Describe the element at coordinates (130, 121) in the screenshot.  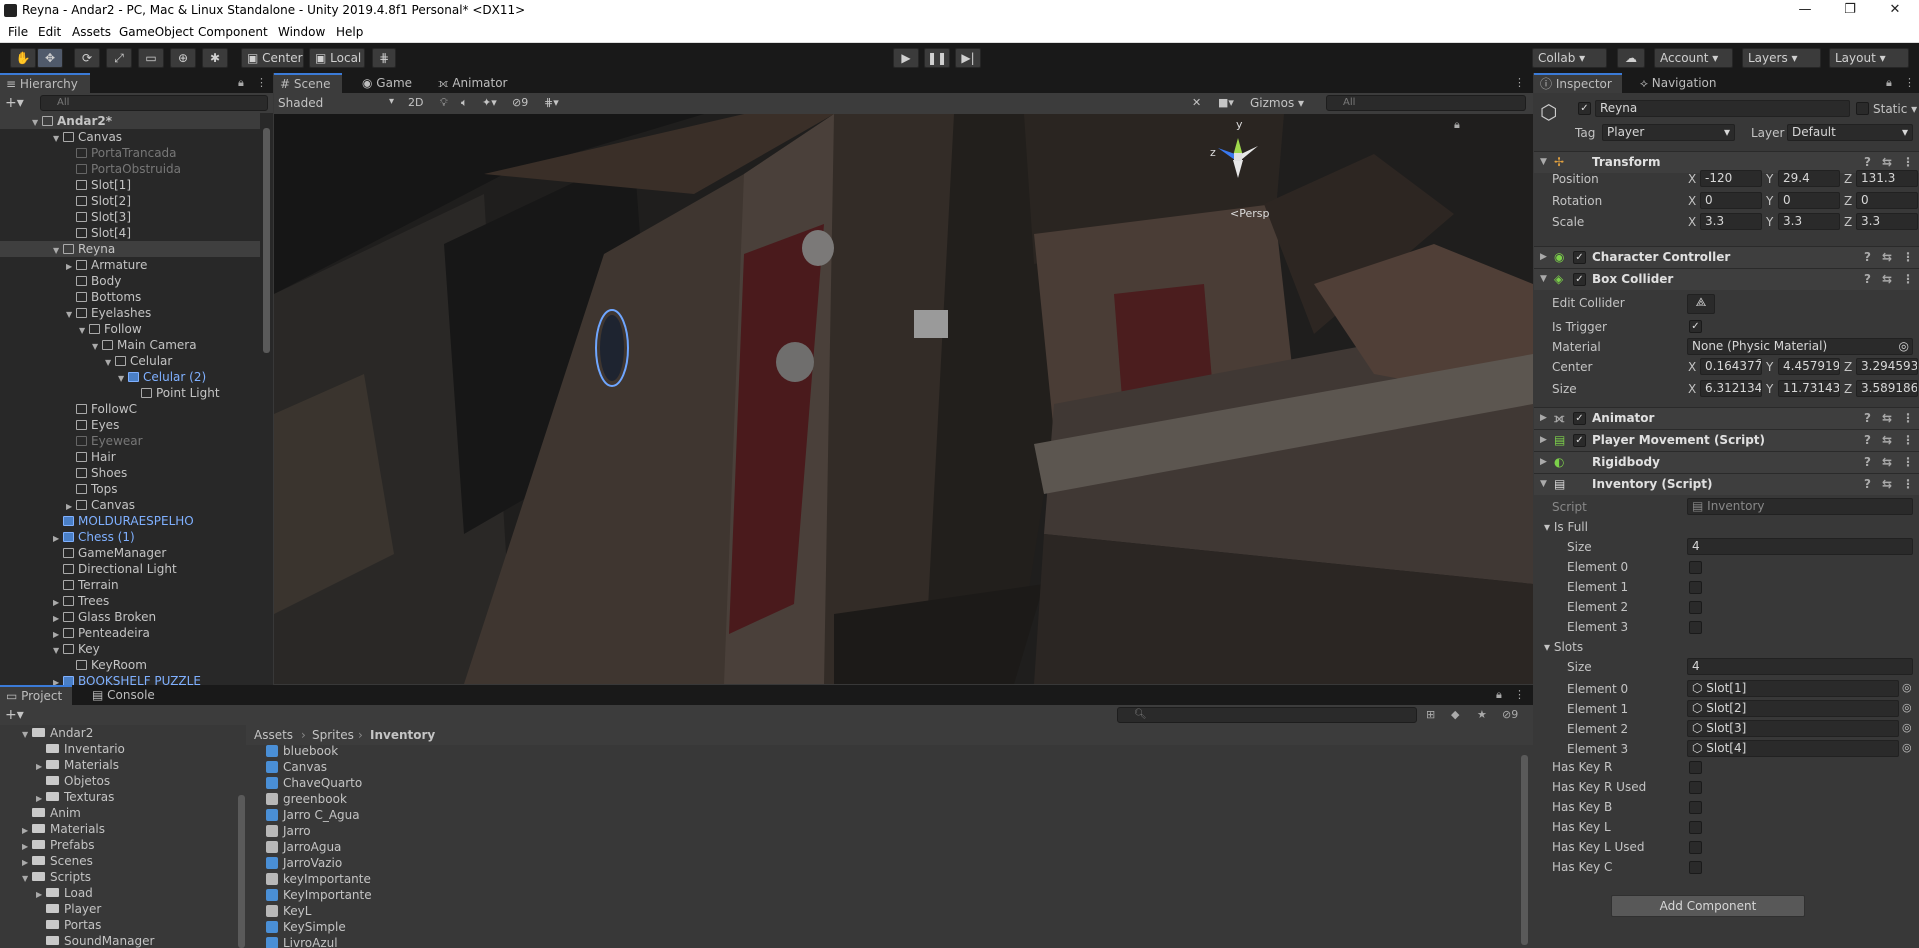
I see `scene-root-item: ▼ Andar2*` at that location.